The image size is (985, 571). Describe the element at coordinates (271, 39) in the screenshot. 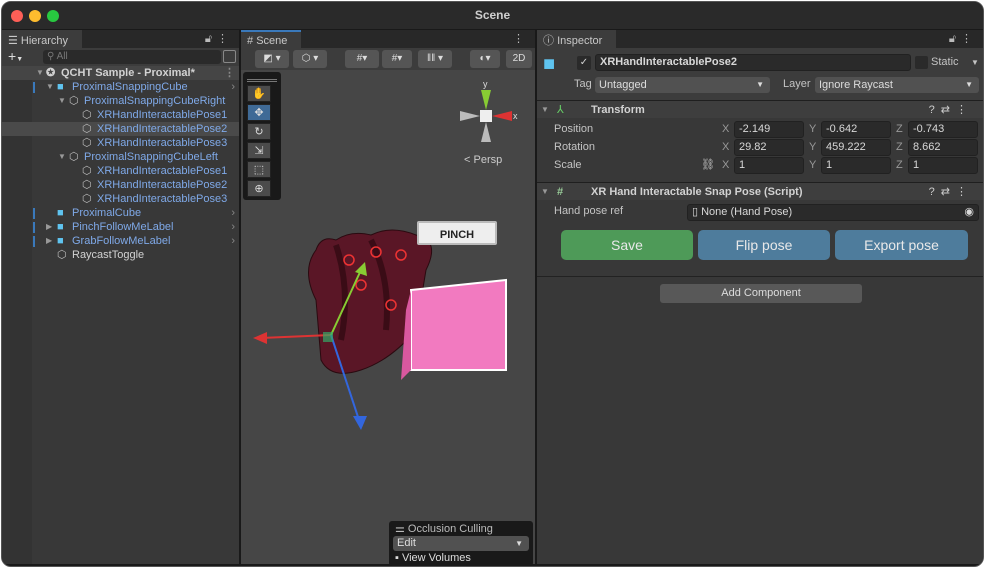

I see `tab-scene: # Scene` at that location.